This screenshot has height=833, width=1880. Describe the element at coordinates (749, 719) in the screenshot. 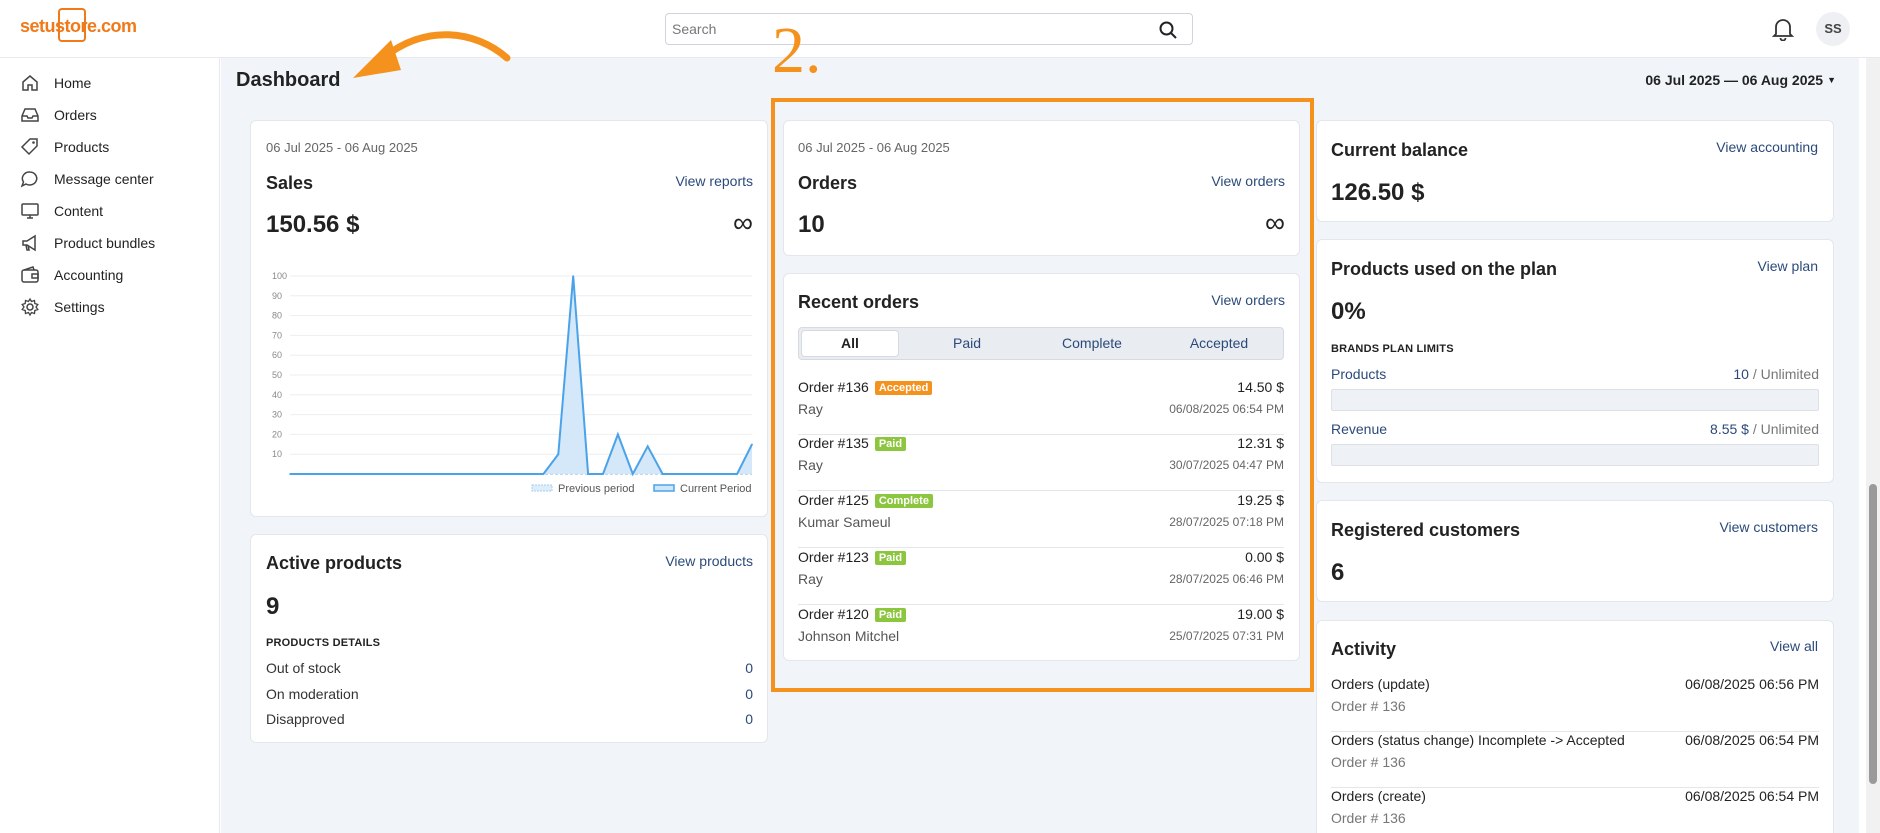

I see `disapproved-value: 0` at that location.